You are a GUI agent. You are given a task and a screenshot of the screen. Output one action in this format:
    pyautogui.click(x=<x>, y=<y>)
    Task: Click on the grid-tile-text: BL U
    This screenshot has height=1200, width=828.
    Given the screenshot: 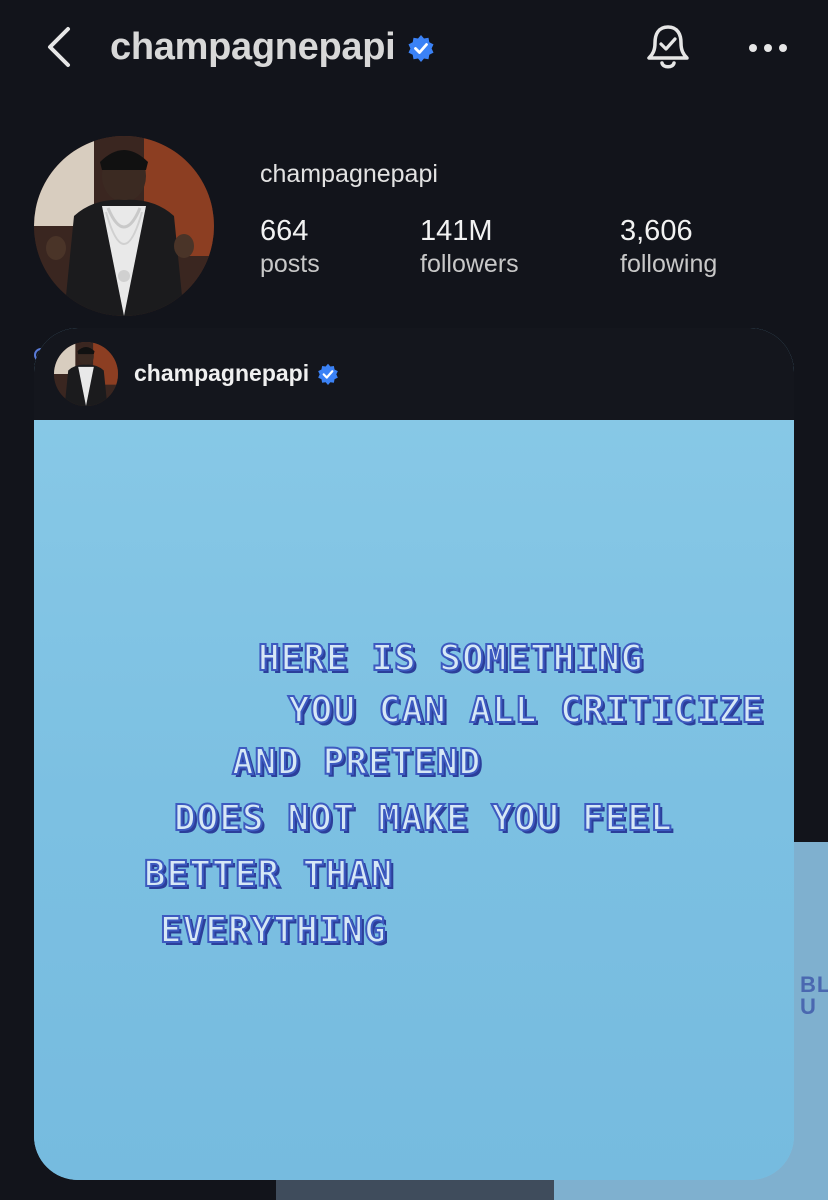 What is the action you would take?
    pyautogui.click(x=814, y=995)
    